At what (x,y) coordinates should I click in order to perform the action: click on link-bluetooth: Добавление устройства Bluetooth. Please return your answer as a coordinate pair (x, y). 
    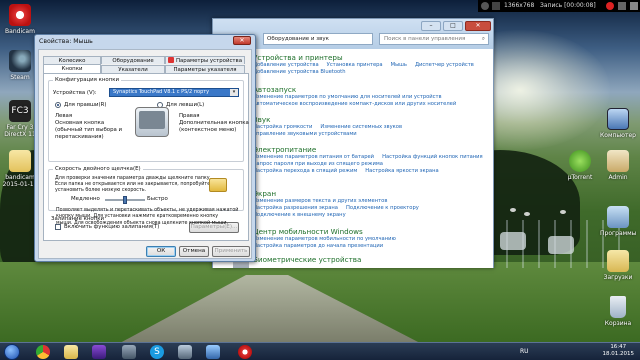
    Looking at the image, I should click on (299, 72).